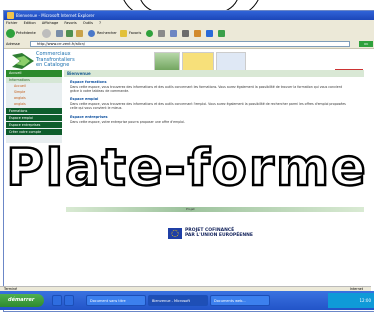  I want to click on system-tray: 12:00, so click(351, 300).